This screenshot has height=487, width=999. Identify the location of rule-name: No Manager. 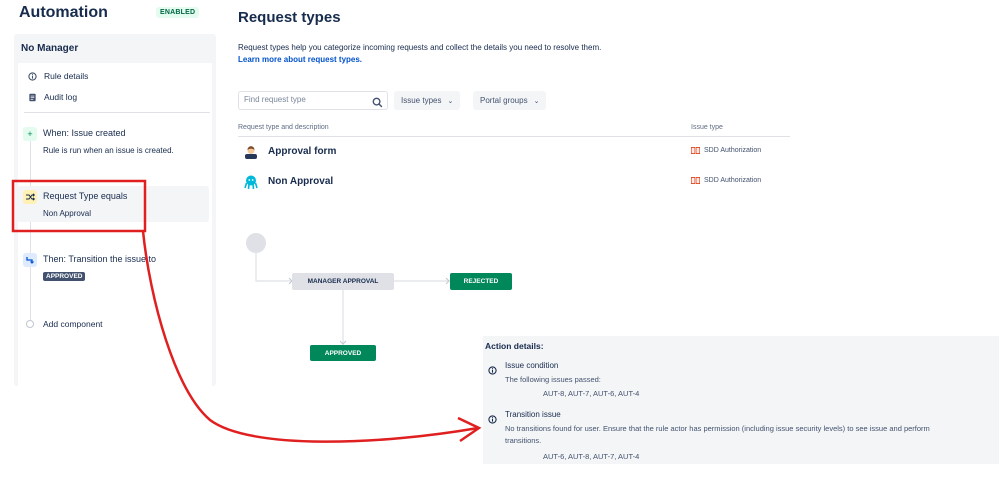
(50, 48).